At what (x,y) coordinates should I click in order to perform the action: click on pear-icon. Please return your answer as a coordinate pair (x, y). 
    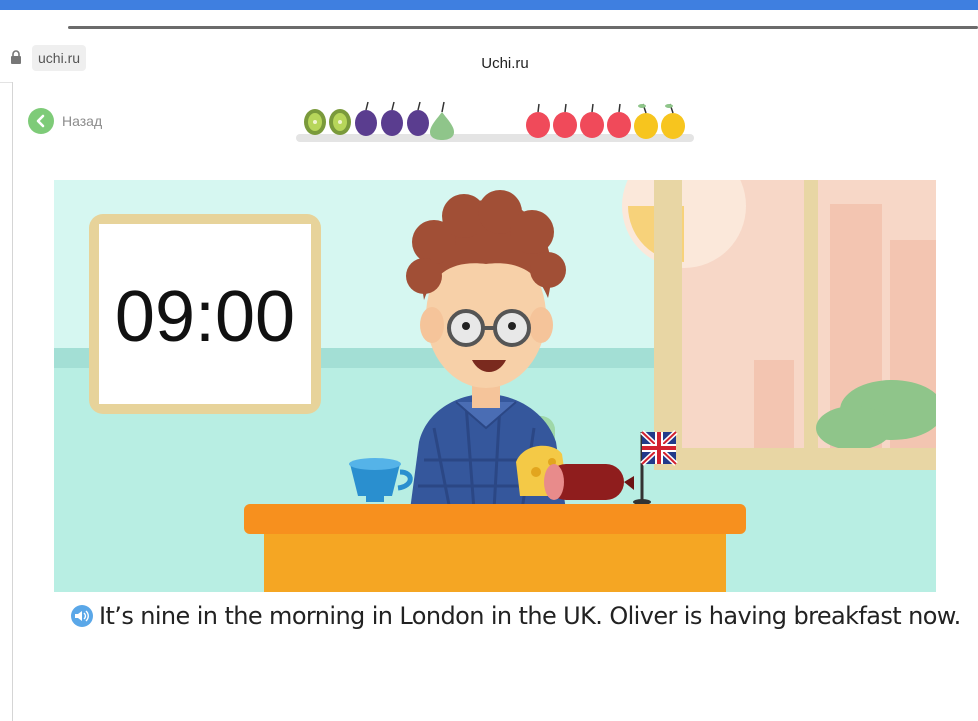
    Looking at the image, I should click on (442, 120).